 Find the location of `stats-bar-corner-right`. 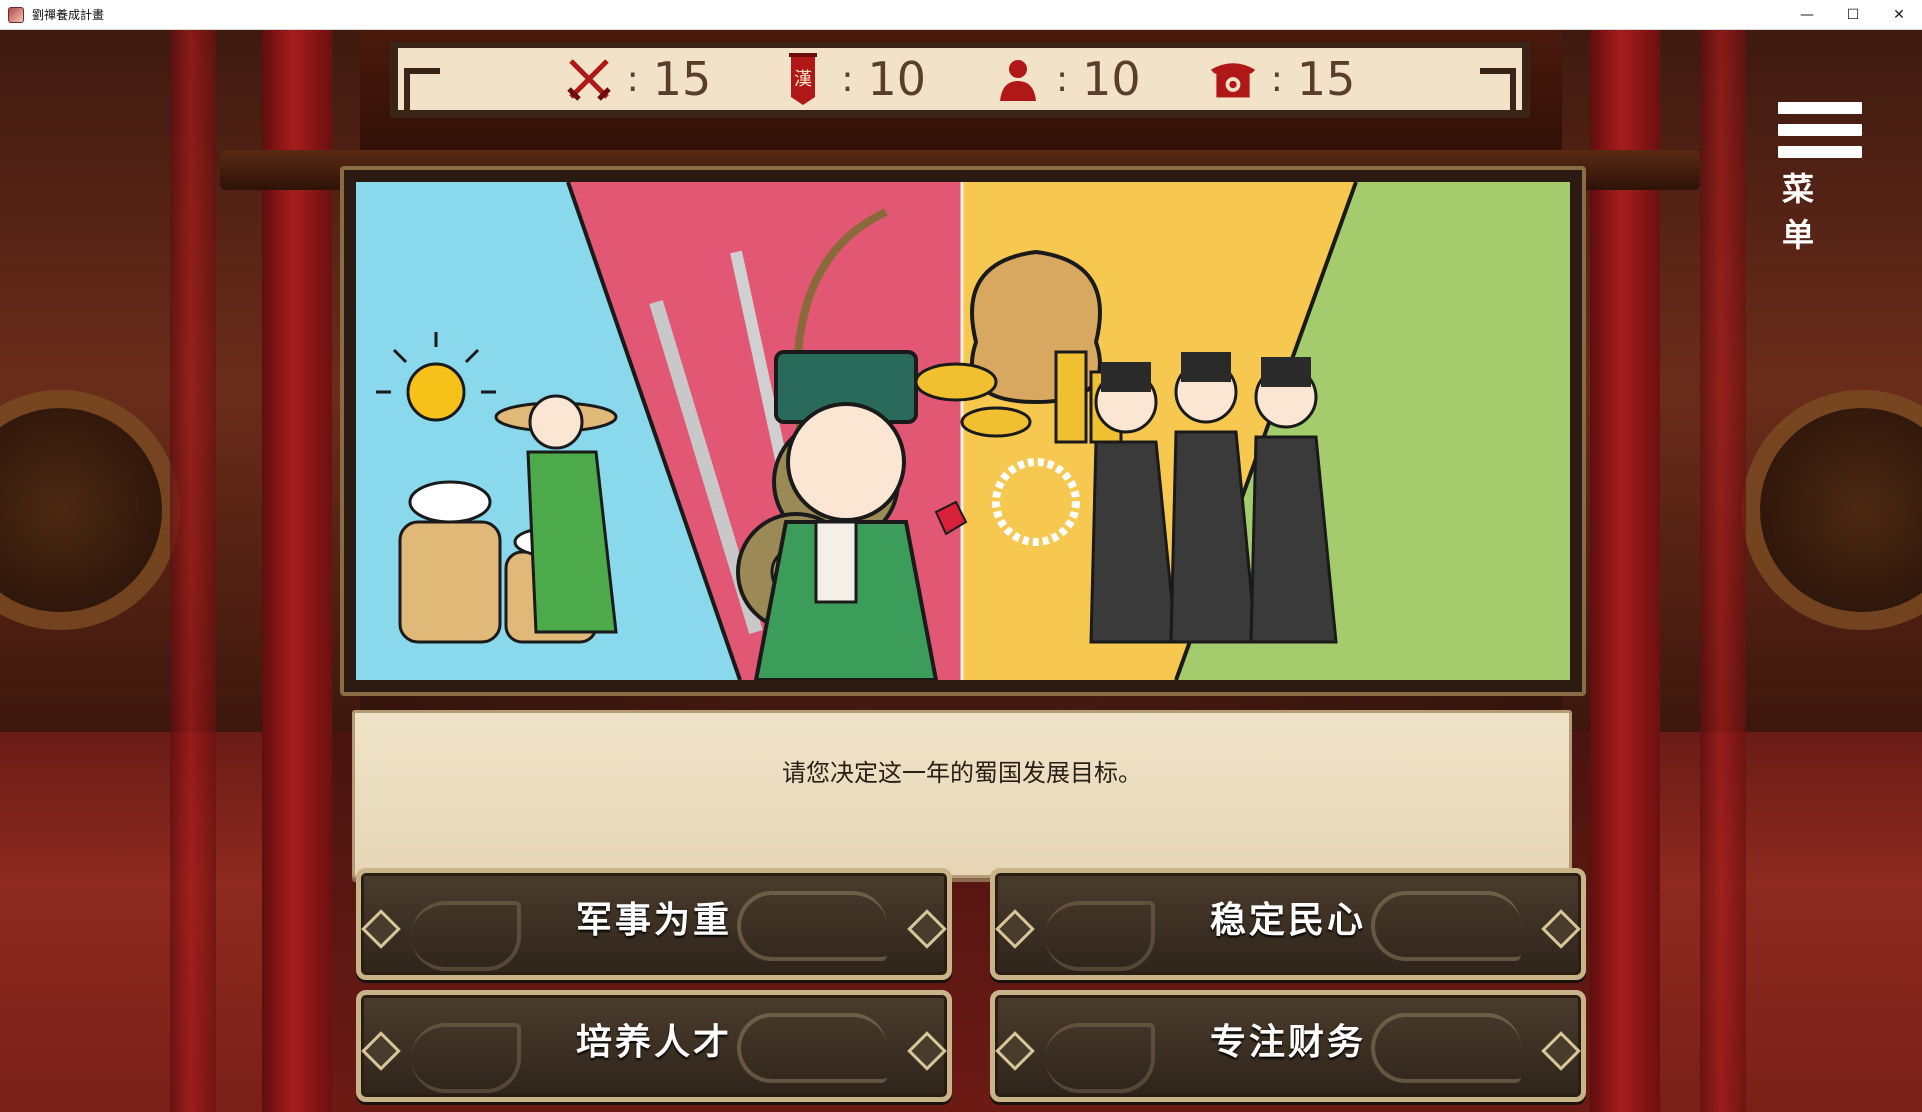

stats-bar-corner-right is located at coordinates (1498, 92).